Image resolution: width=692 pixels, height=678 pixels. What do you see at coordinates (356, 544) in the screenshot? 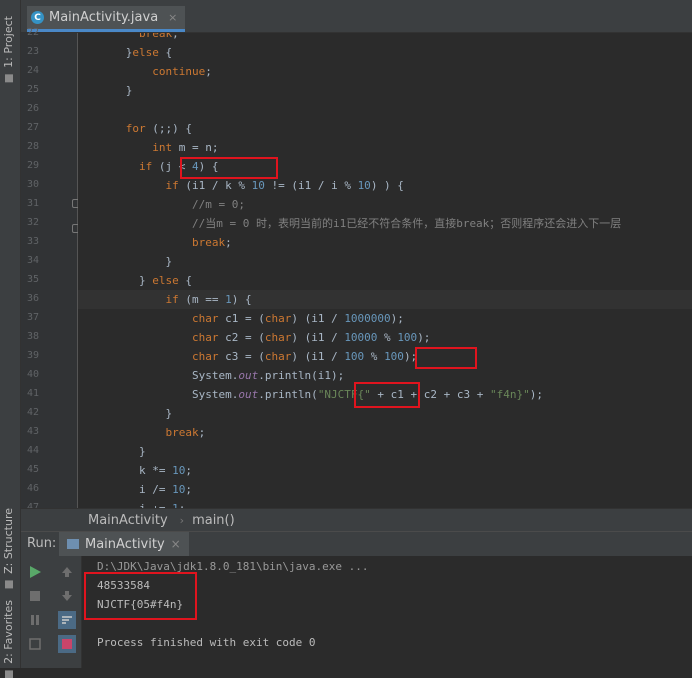
I see `run-panel-header: Run: MainActivity ×` at bounding box center [356, 544].